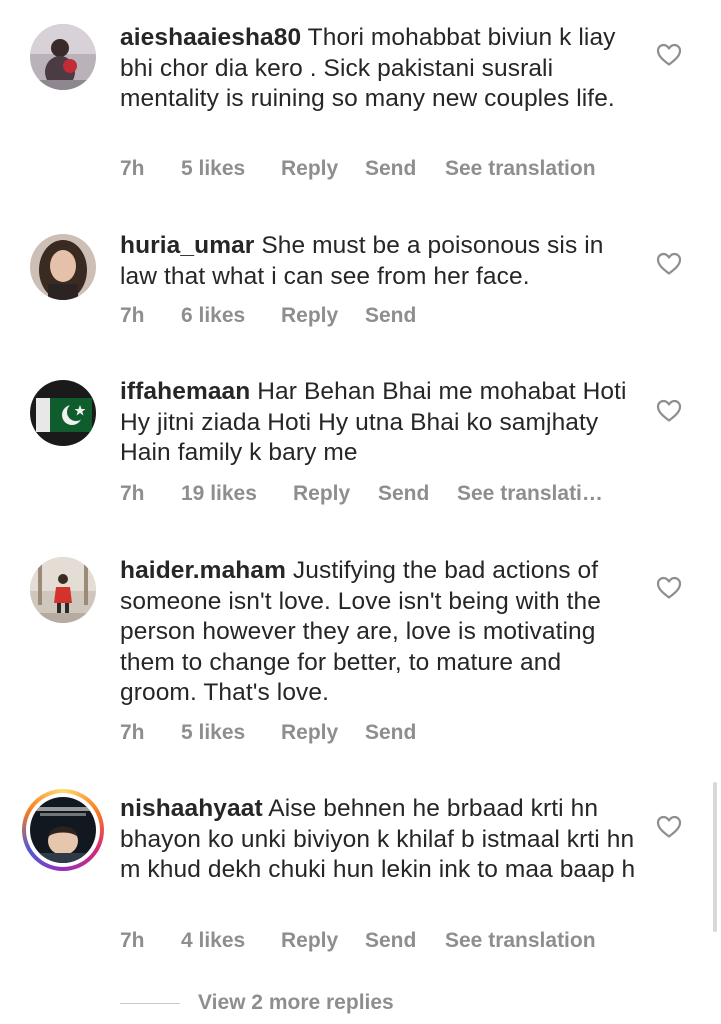 The width and height of the screenshot is (721, 1024). Describe the element at coordinates (210, 37) in the screenshot. I see `comment-username: aieshaaiesha80` at that location.